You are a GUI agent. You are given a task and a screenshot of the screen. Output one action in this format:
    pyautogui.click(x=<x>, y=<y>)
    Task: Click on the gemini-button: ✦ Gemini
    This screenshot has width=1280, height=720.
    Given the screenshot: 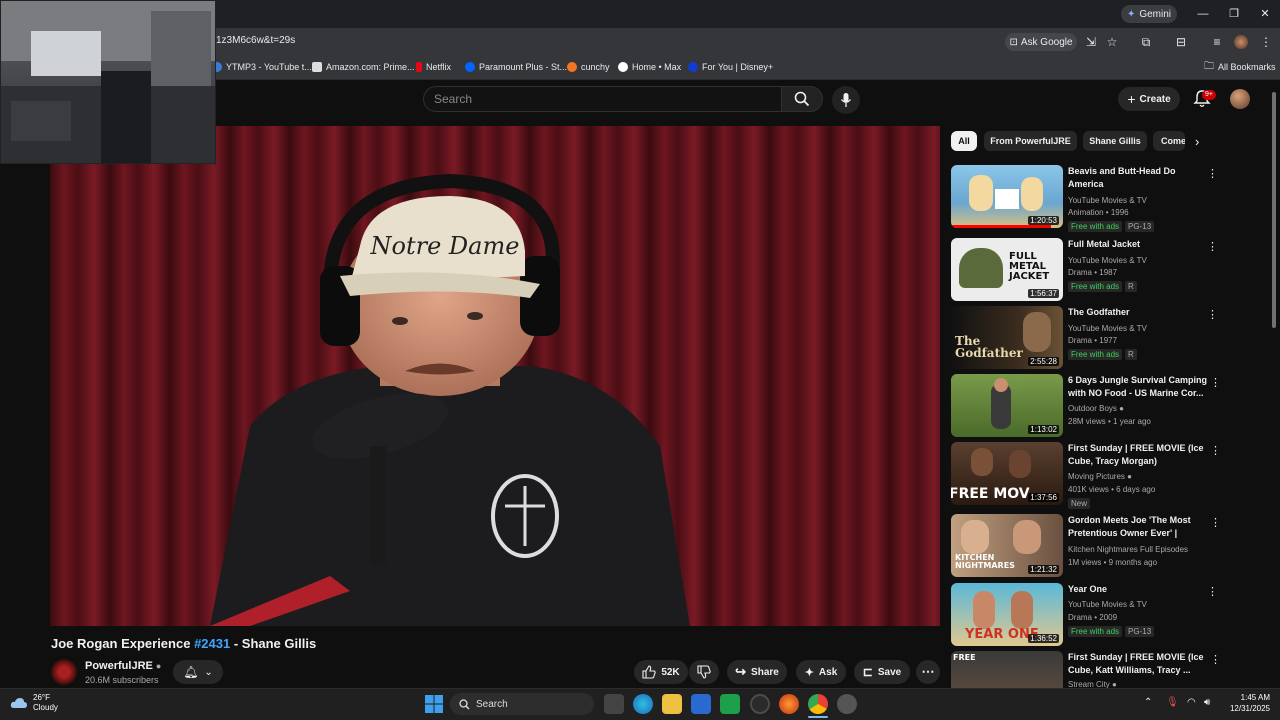 What is the action you would take?
    pyautogui.click(x=1149, y=14)
    